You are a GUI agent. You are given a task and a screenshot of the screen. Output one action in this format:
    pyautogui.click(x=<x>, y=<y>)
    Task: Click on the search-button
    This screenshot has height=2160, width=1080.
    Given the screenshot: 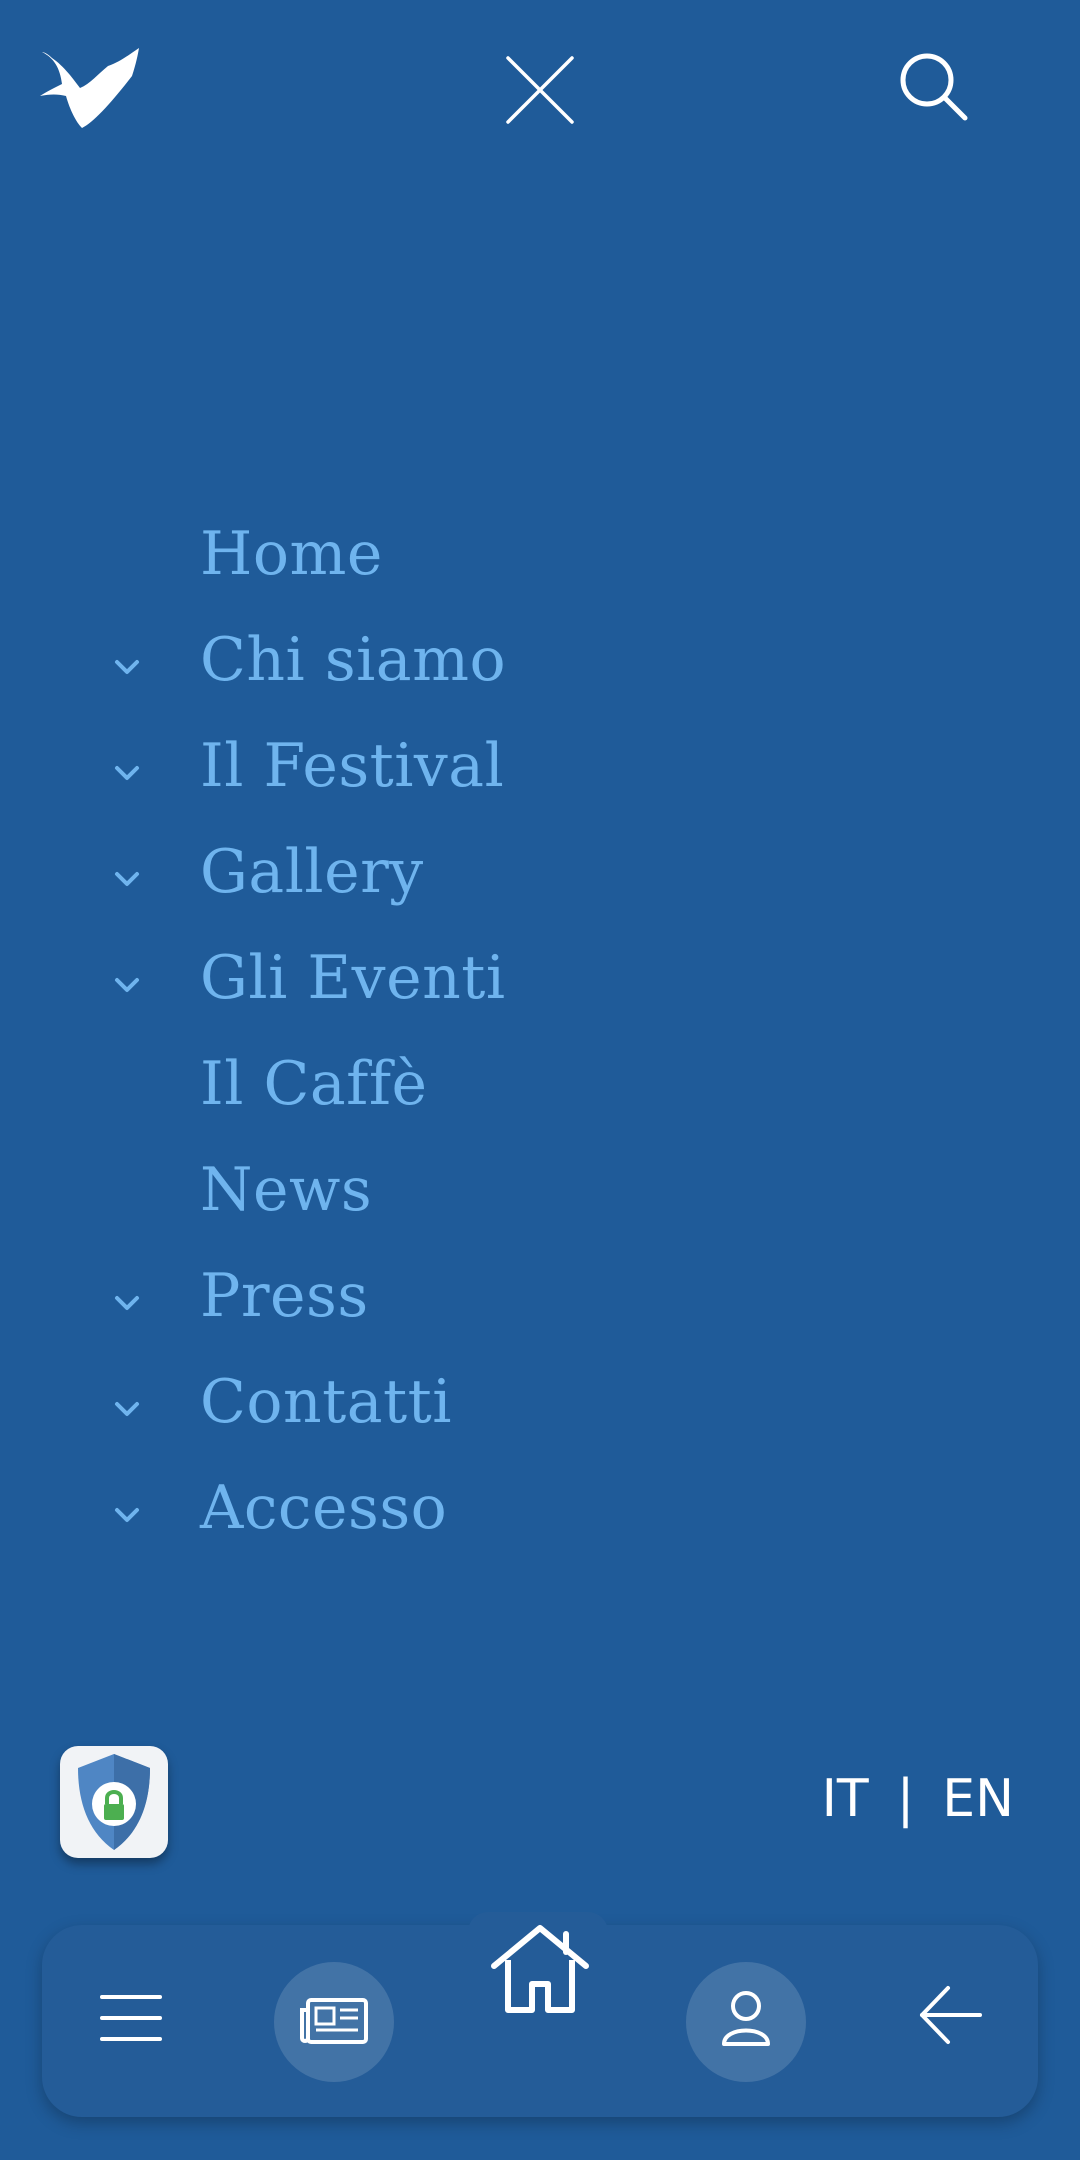 What is the action you would take?
    pyautogui.click(x=935, y=88)
    